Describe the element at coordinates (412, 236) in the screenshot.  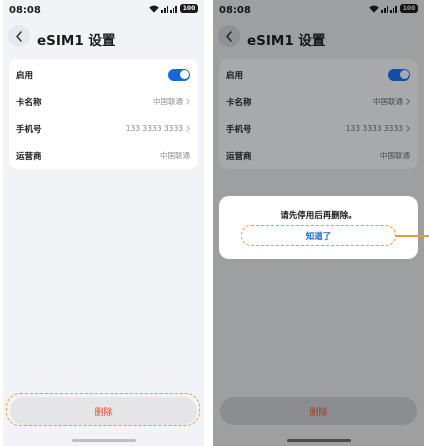
I see `annotation-pointer-line` at that location.